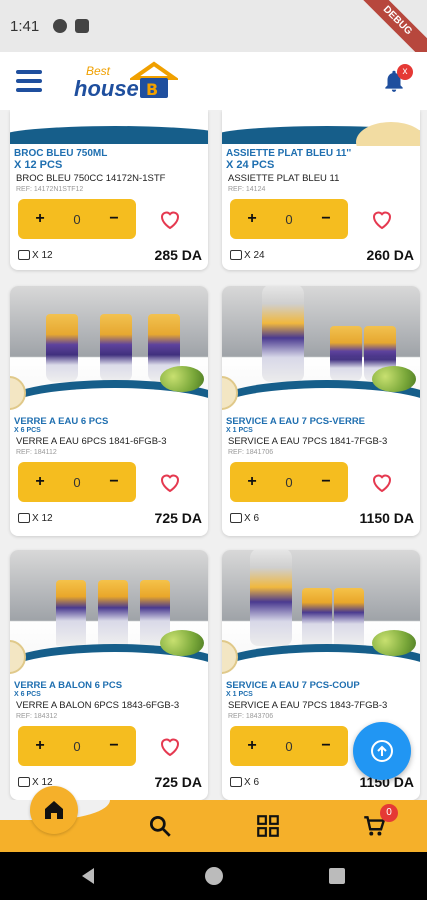 This screenshot has width=427, height=900. What do you see at coordinates (386, 518) in the screenshot?
I see `price: 1150 DA` at bounding box center [386, 518].